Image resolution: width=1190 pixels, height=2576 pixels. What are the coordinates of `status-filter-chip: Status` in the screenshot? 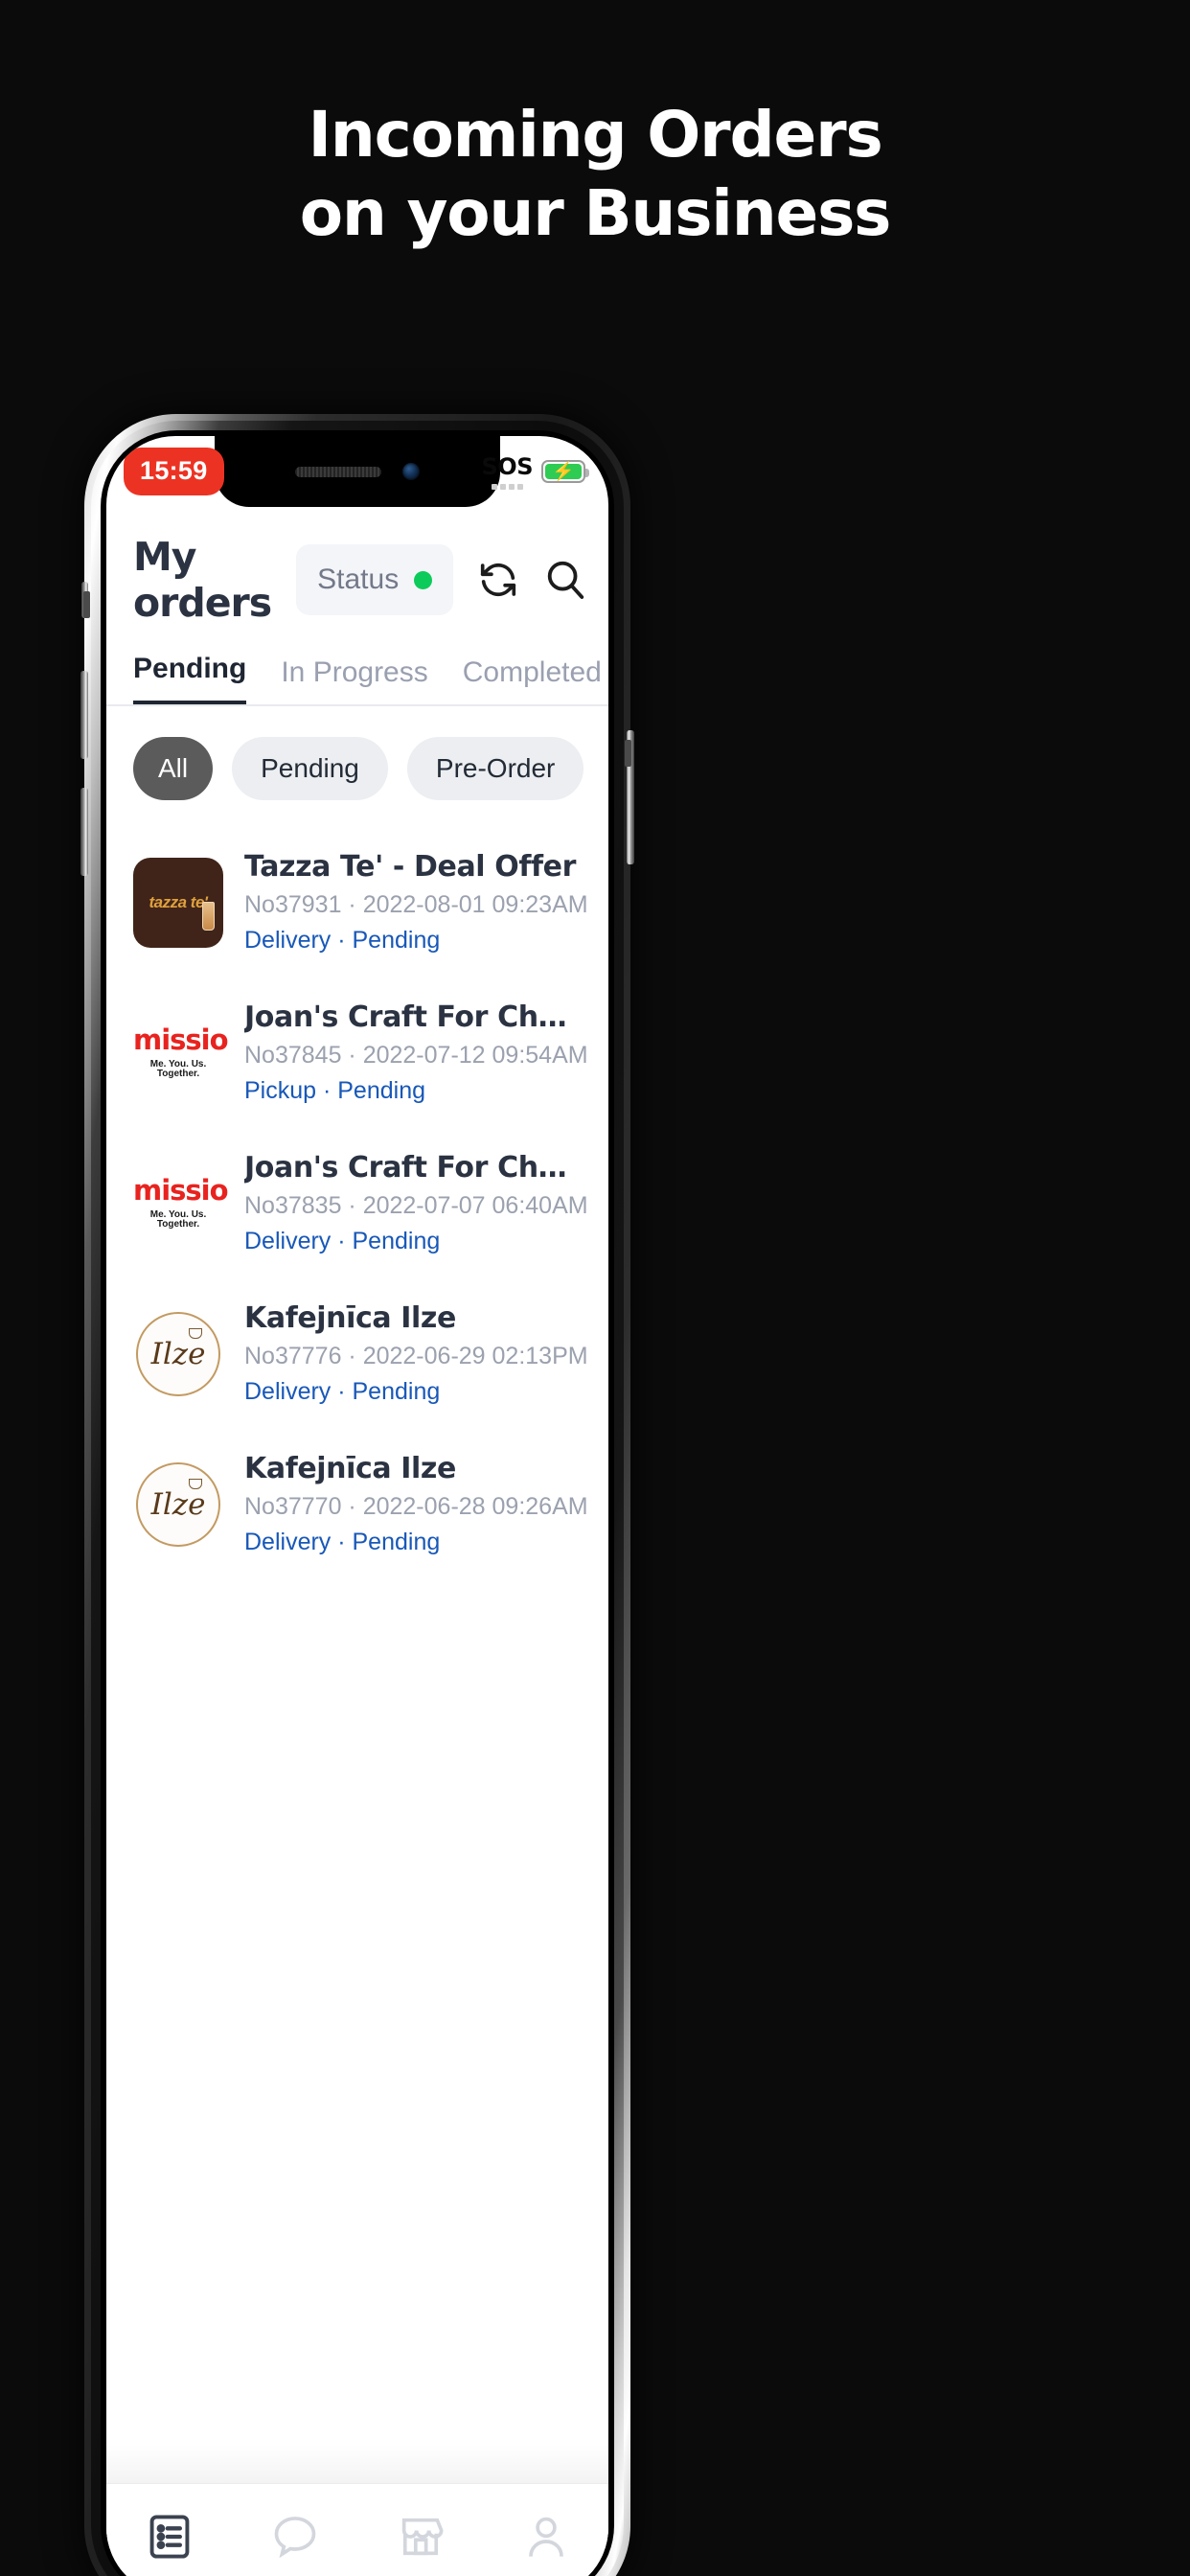 It's located at (375, 579).